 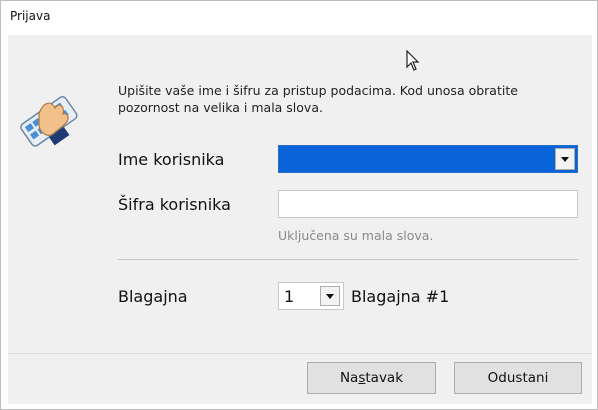 I want to click on cancel-button: Odustani, so click(x=518, y=378).